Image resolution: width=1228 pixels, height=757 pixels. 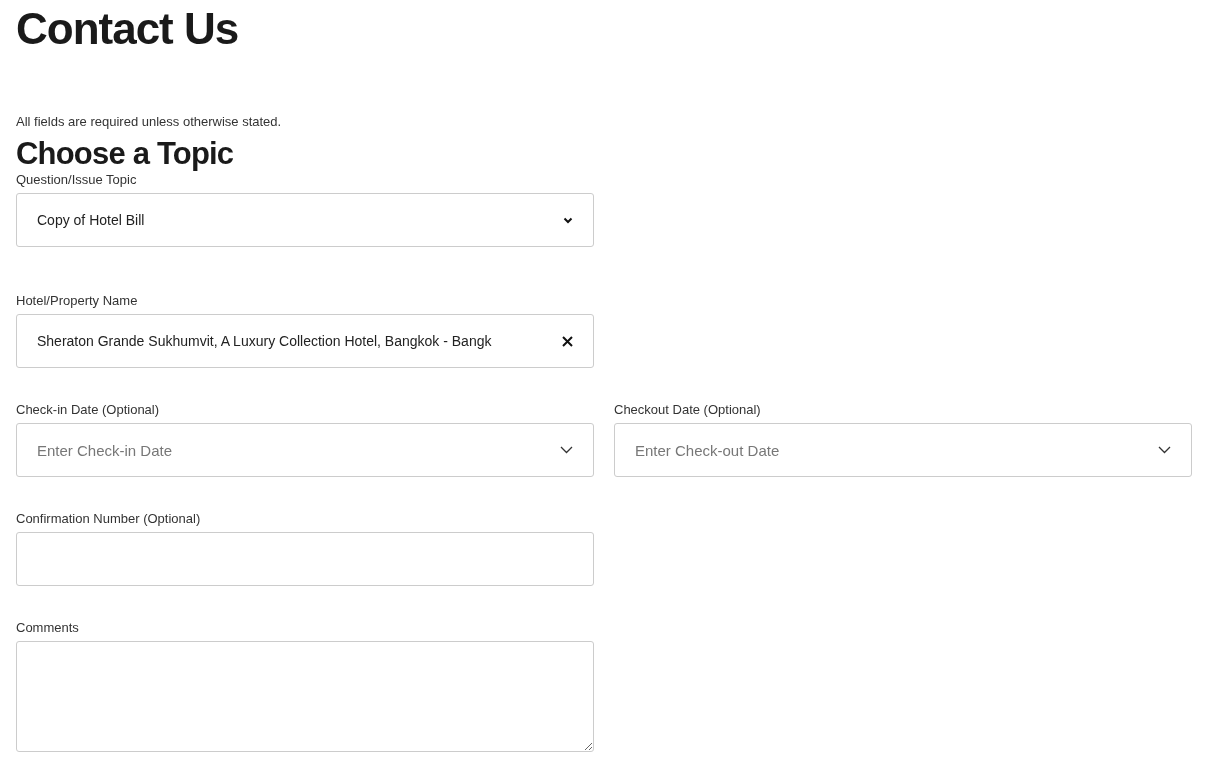 What do you see at coordinates (688, 410) in the screenshot?
I see `field-label: Checkout Date (Optional)` at bounding box center [688, 410].